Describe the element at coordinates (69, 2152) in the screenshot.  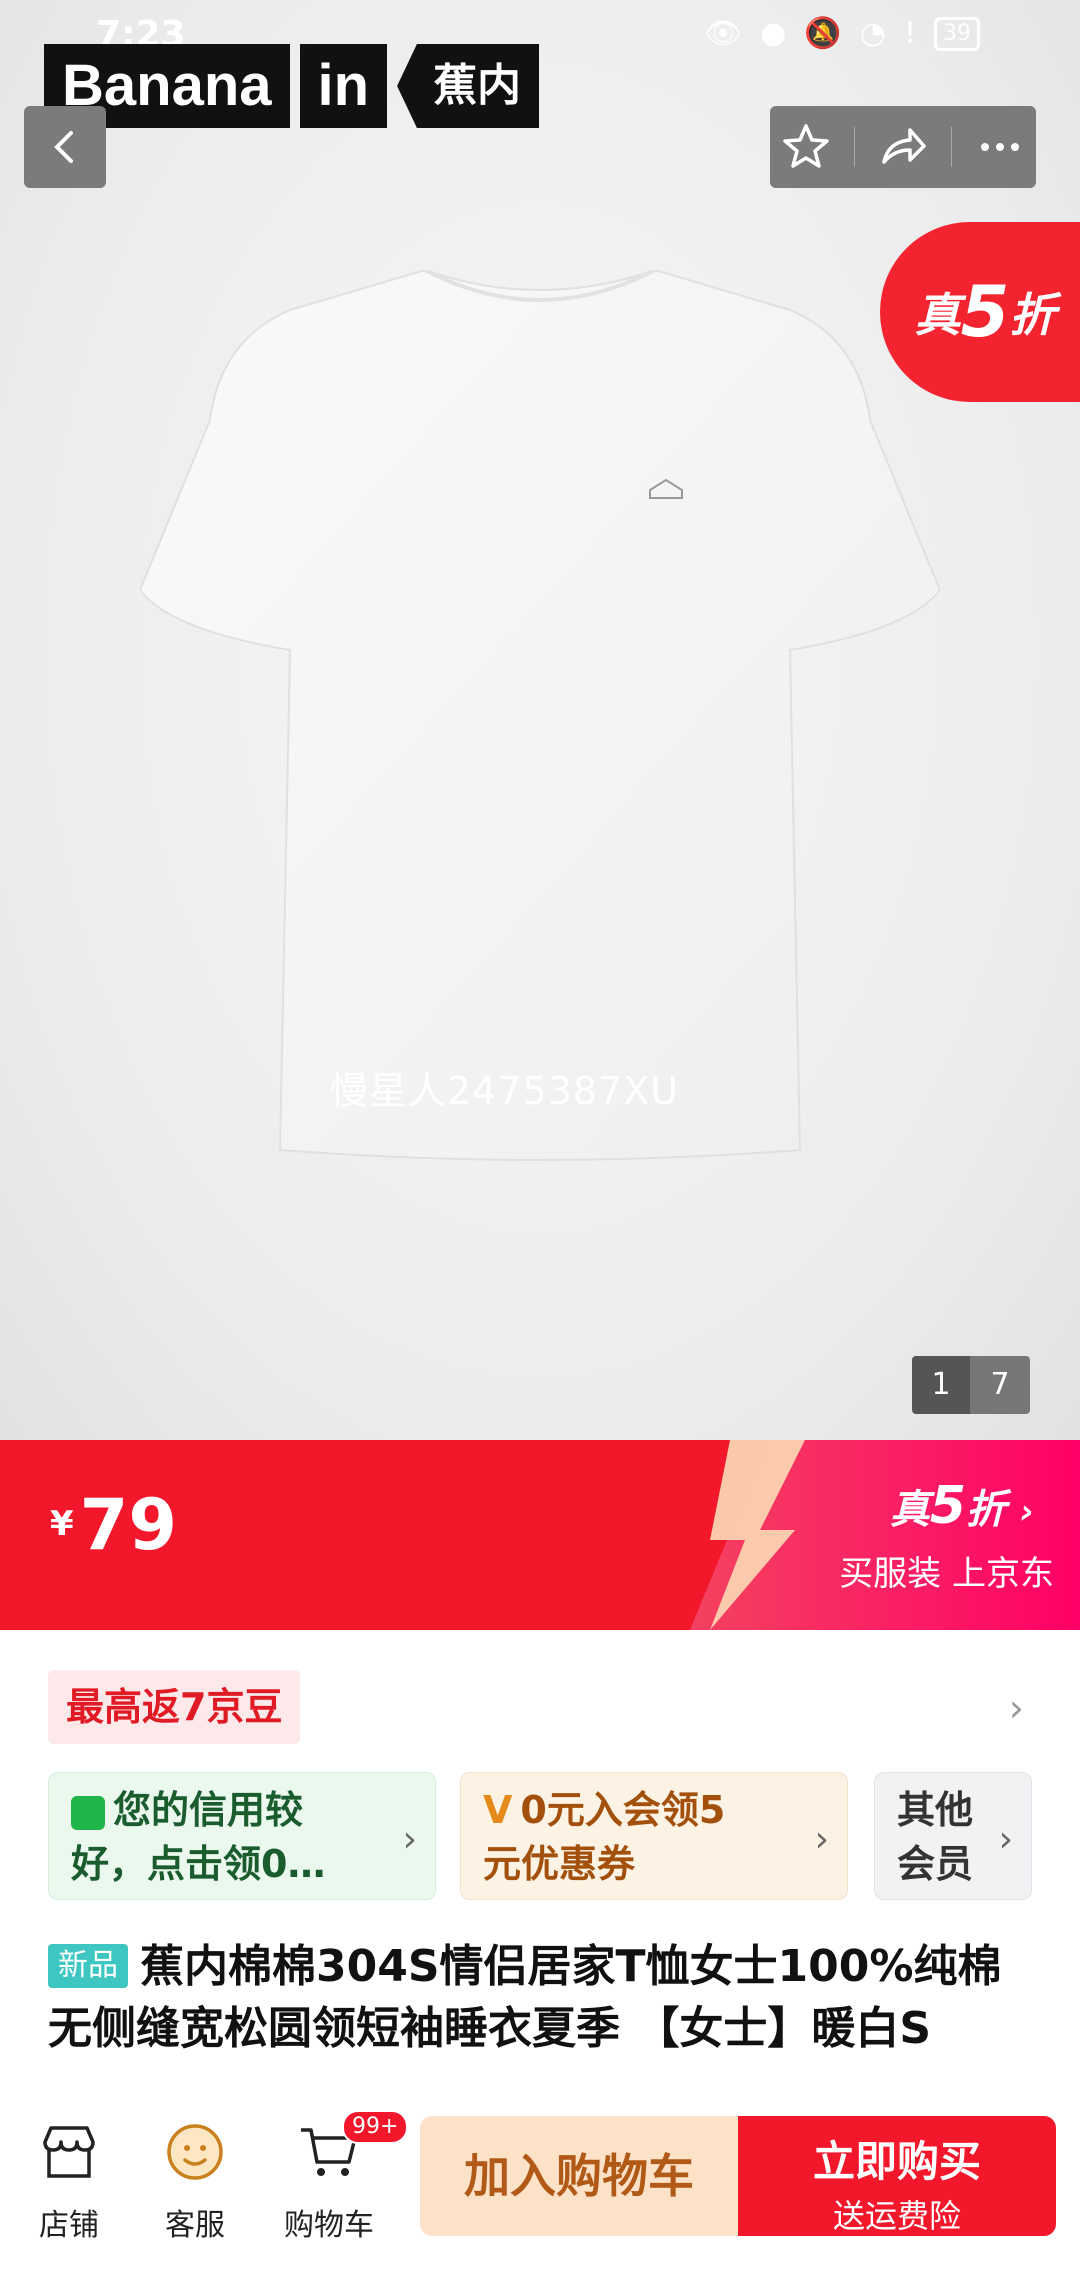
I see `store-icon` at that location.